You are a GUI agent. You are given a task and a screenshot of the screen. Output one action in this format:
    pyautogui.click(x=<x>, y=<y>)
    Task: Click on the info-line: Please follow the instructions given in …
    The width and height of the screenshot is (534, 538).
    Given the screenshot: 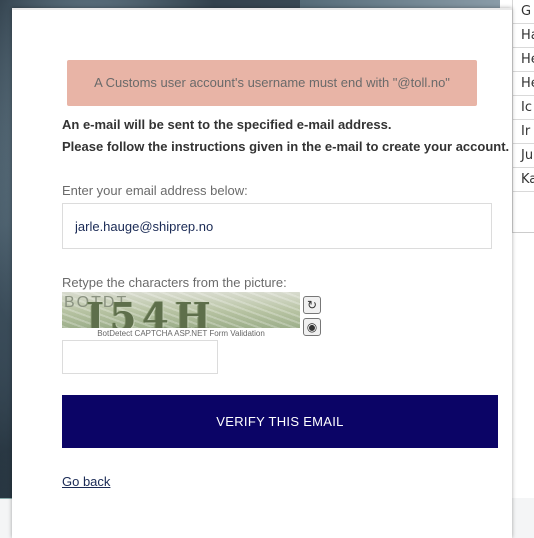 What is the action you would take?
    pyautogui.click(x=286, y=146)
    